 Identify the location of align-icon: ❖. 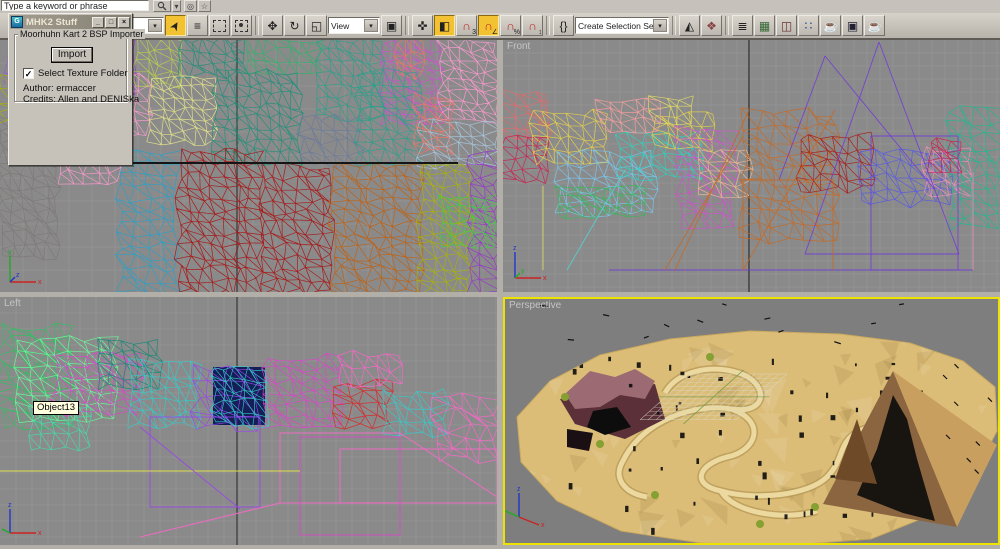
(711, 25).